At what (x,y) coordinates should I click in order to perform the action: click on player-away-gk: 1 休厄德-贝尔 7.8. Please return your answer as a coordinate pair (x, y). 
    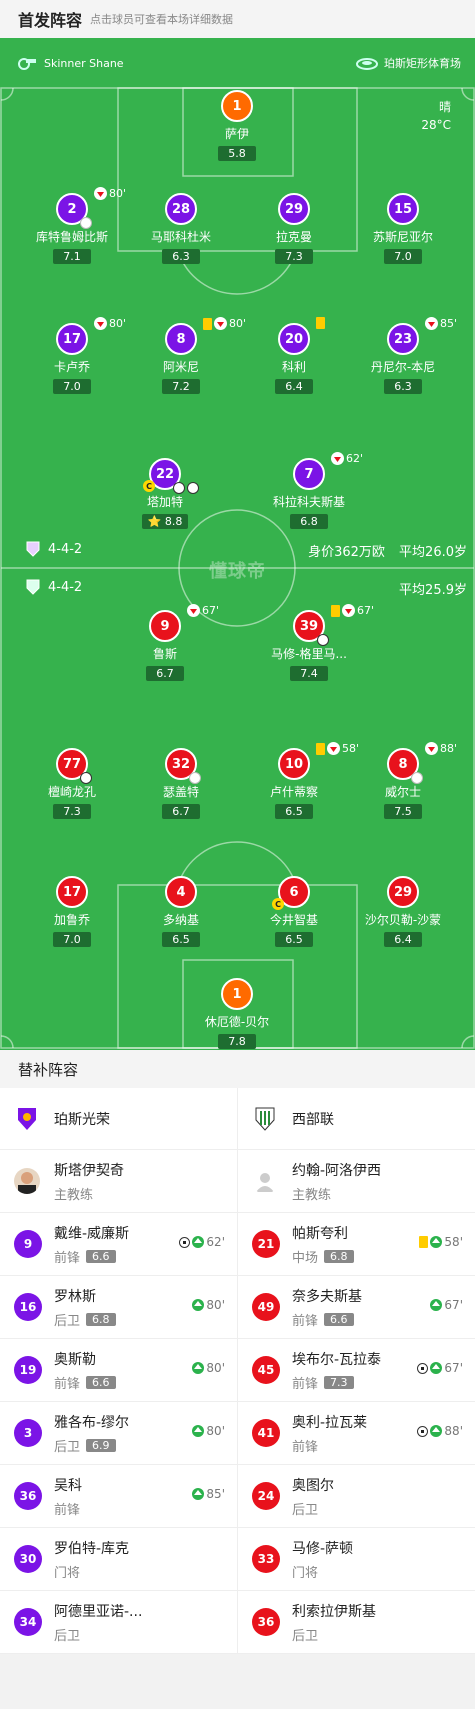
    Looking at the image, I should click on (237, 1013).